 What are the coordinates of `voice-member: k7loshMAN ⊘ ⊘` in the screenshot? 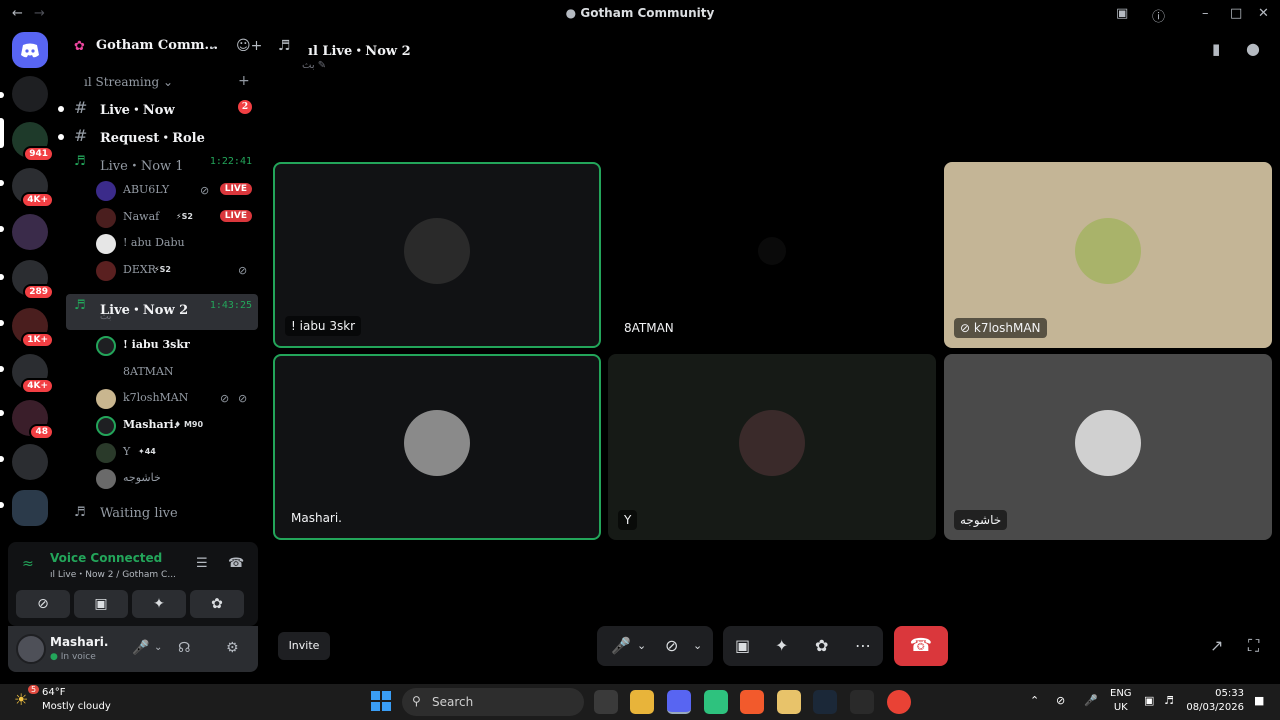 It's located at (177, 399).